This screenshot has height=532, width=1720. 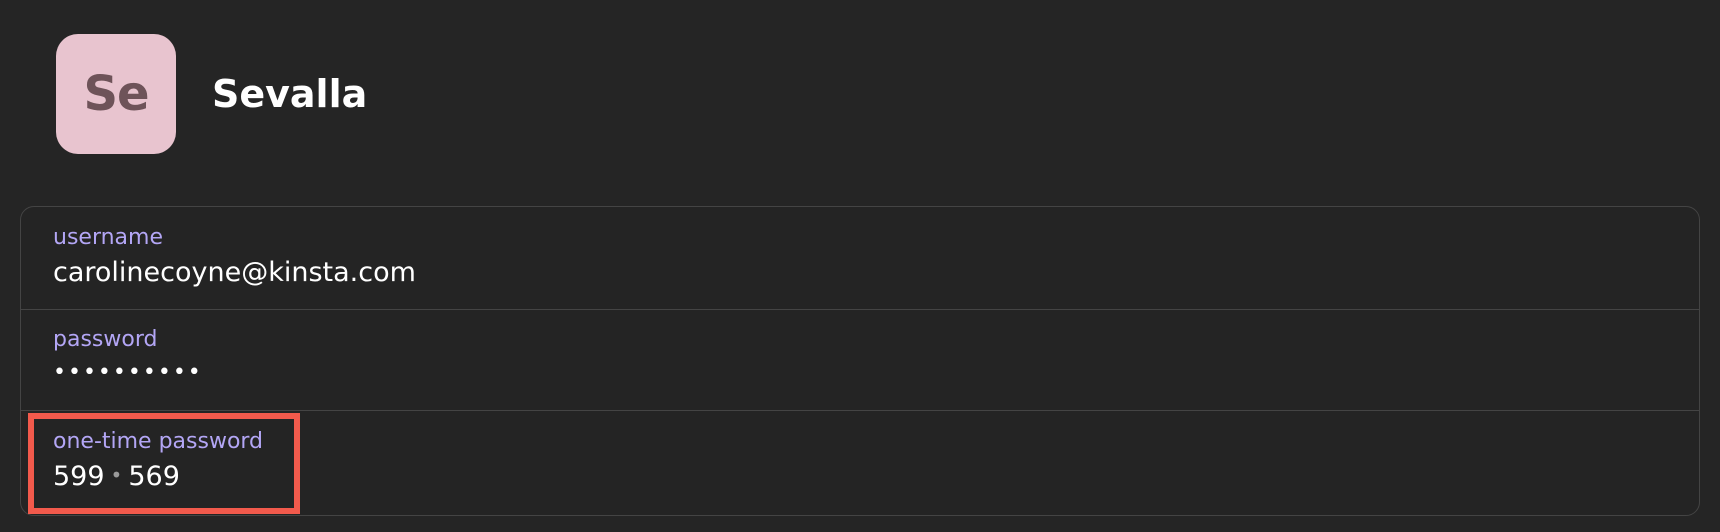 I want to click on item-title: Sevalla, so click(x=290, y=94).